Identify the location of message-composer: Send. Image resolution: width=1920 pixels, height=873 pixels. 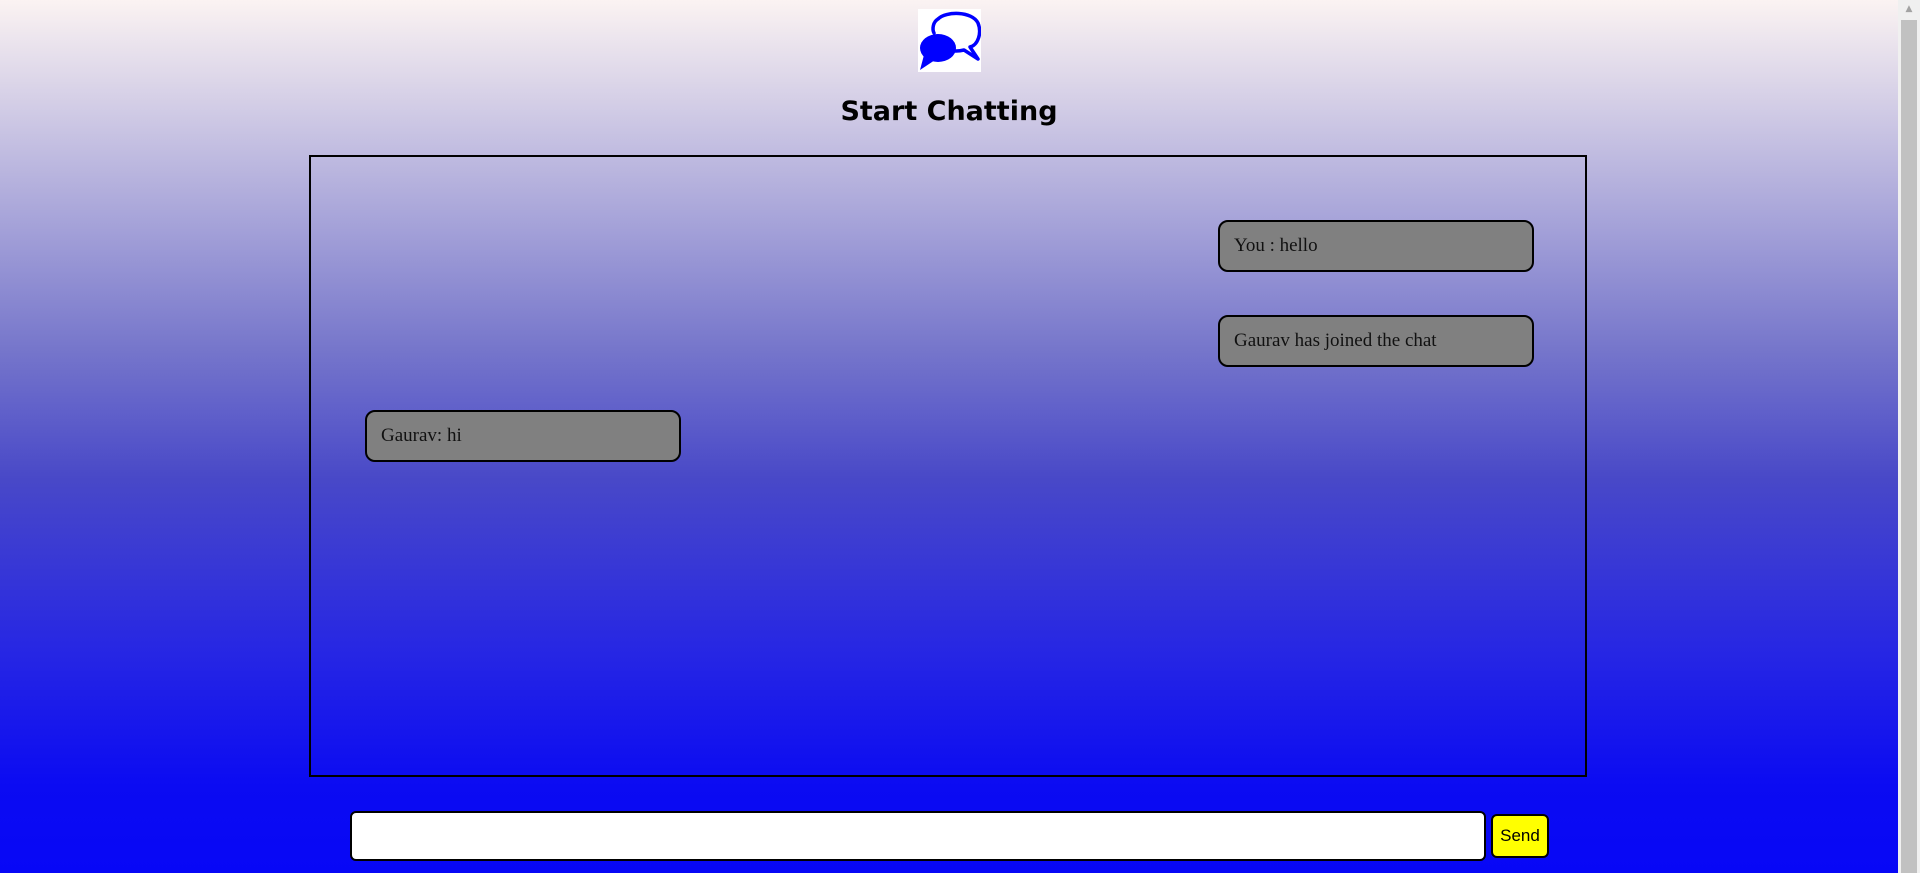
(950, 836).